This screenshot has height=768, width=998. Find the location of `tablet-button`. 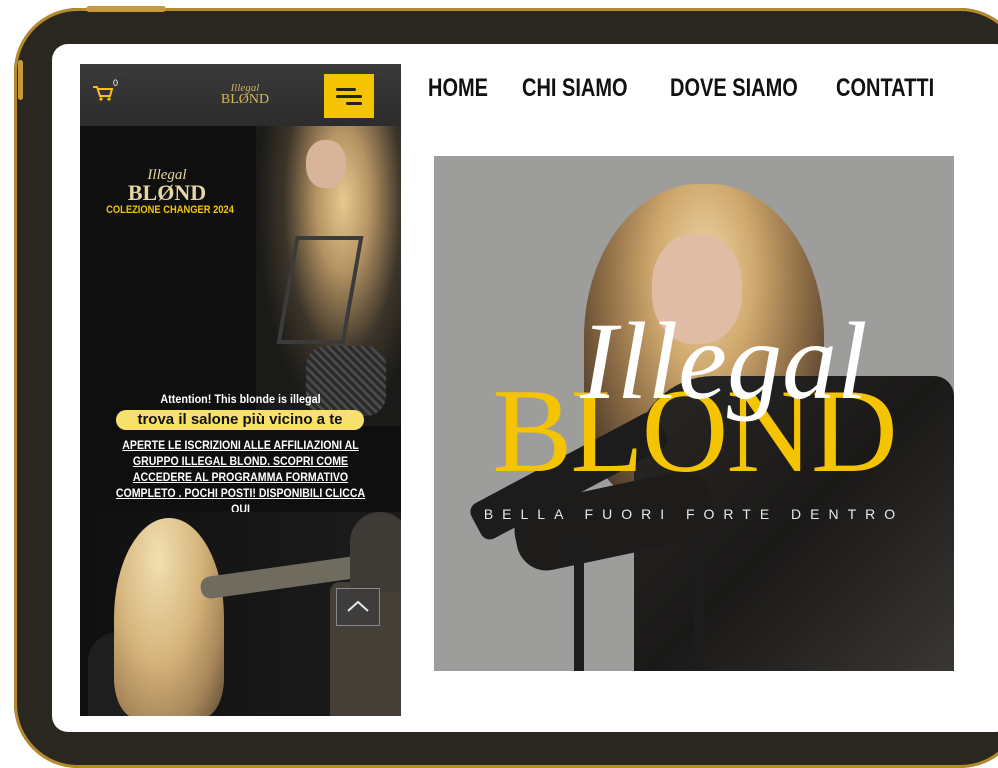

tablet-button is located at coordinates (126, 9).